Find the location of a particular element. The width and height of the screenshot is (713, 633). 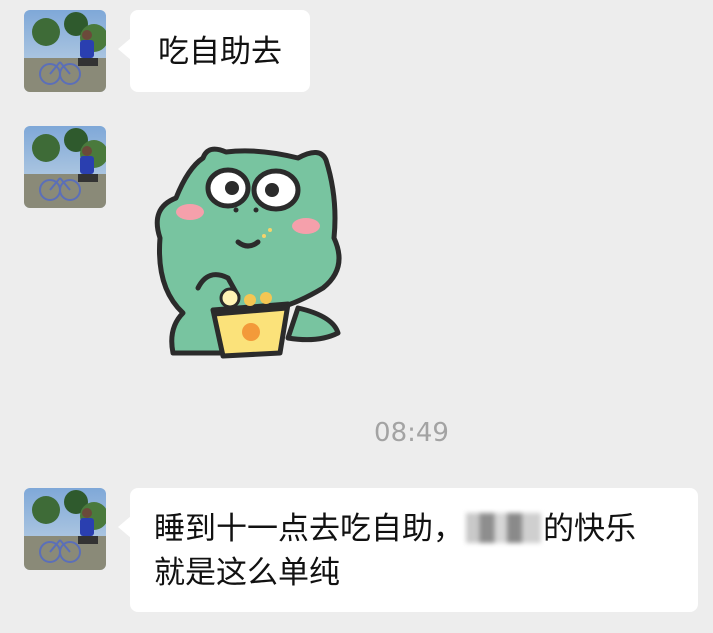

sticker-green-dinosaur is located at coordinates (248, 252).